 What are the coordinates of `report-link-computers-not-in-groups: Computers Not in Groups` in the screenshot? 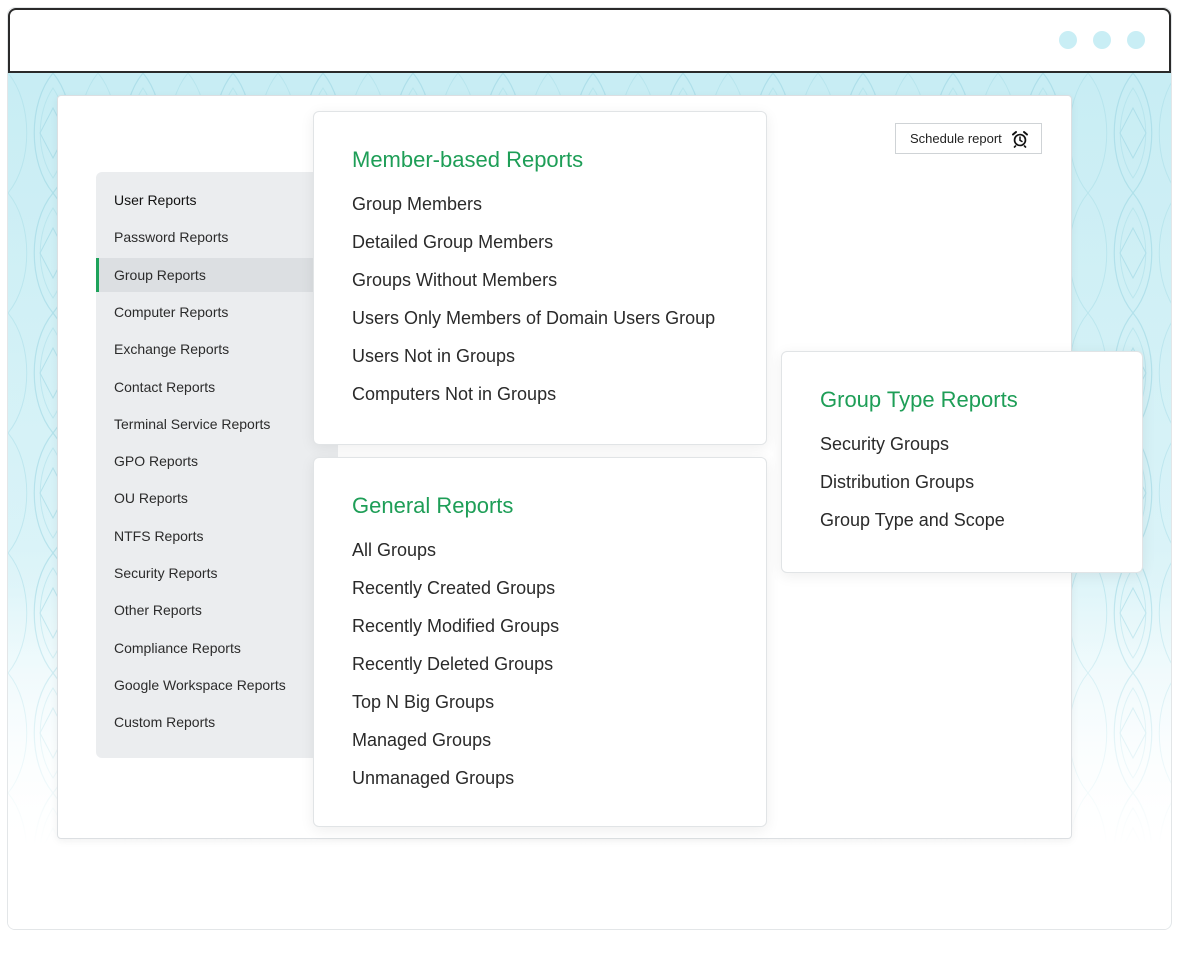 It's located at (454, 394).